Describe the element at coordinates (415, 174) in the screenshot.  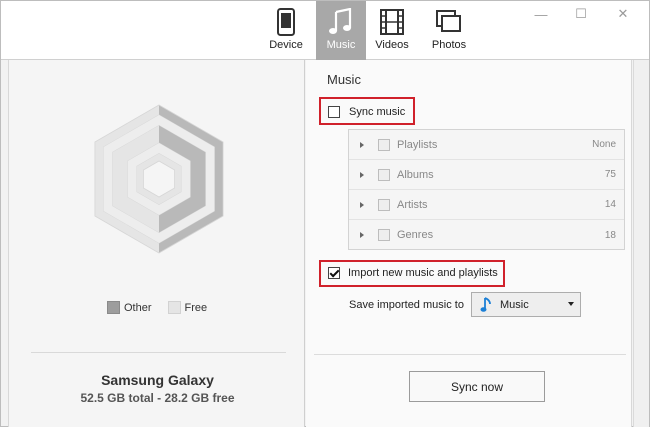
I see `category-label: Albums` at that location.